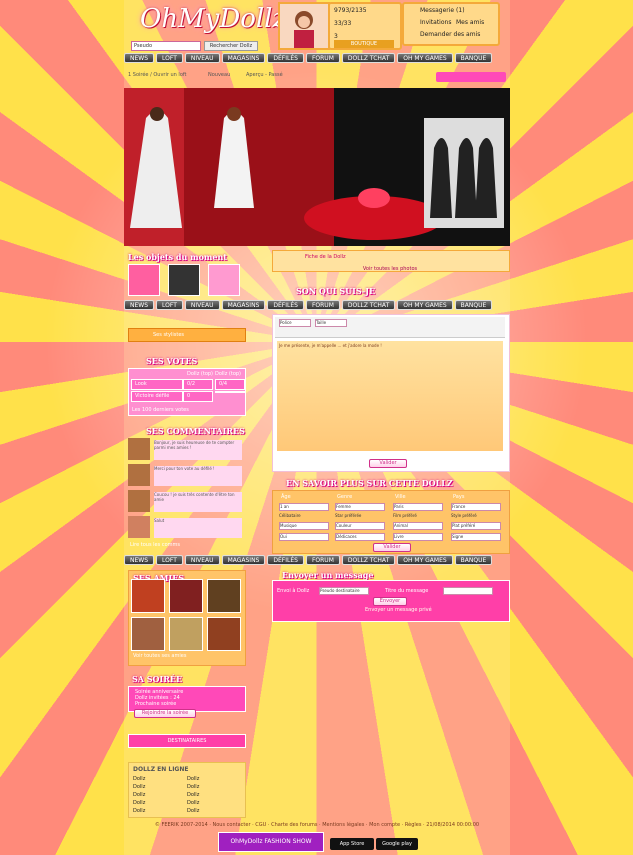  I want to click on more-field: France, so click(476, 507).